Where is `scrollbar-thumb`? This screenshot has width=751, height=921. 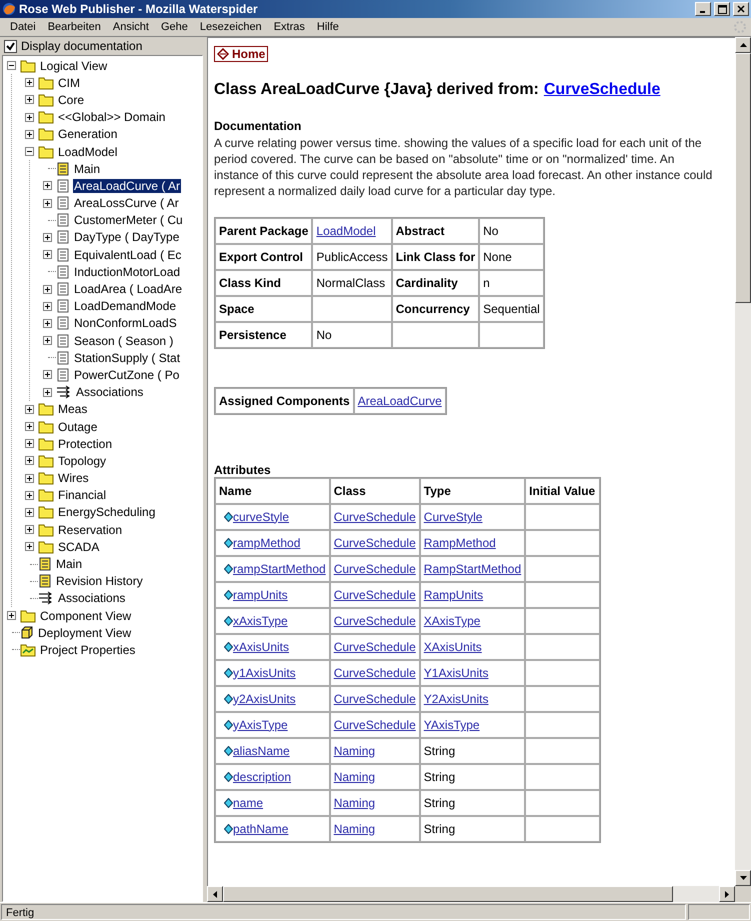 scrollbar-thumb is located at coordinates (743, 178).